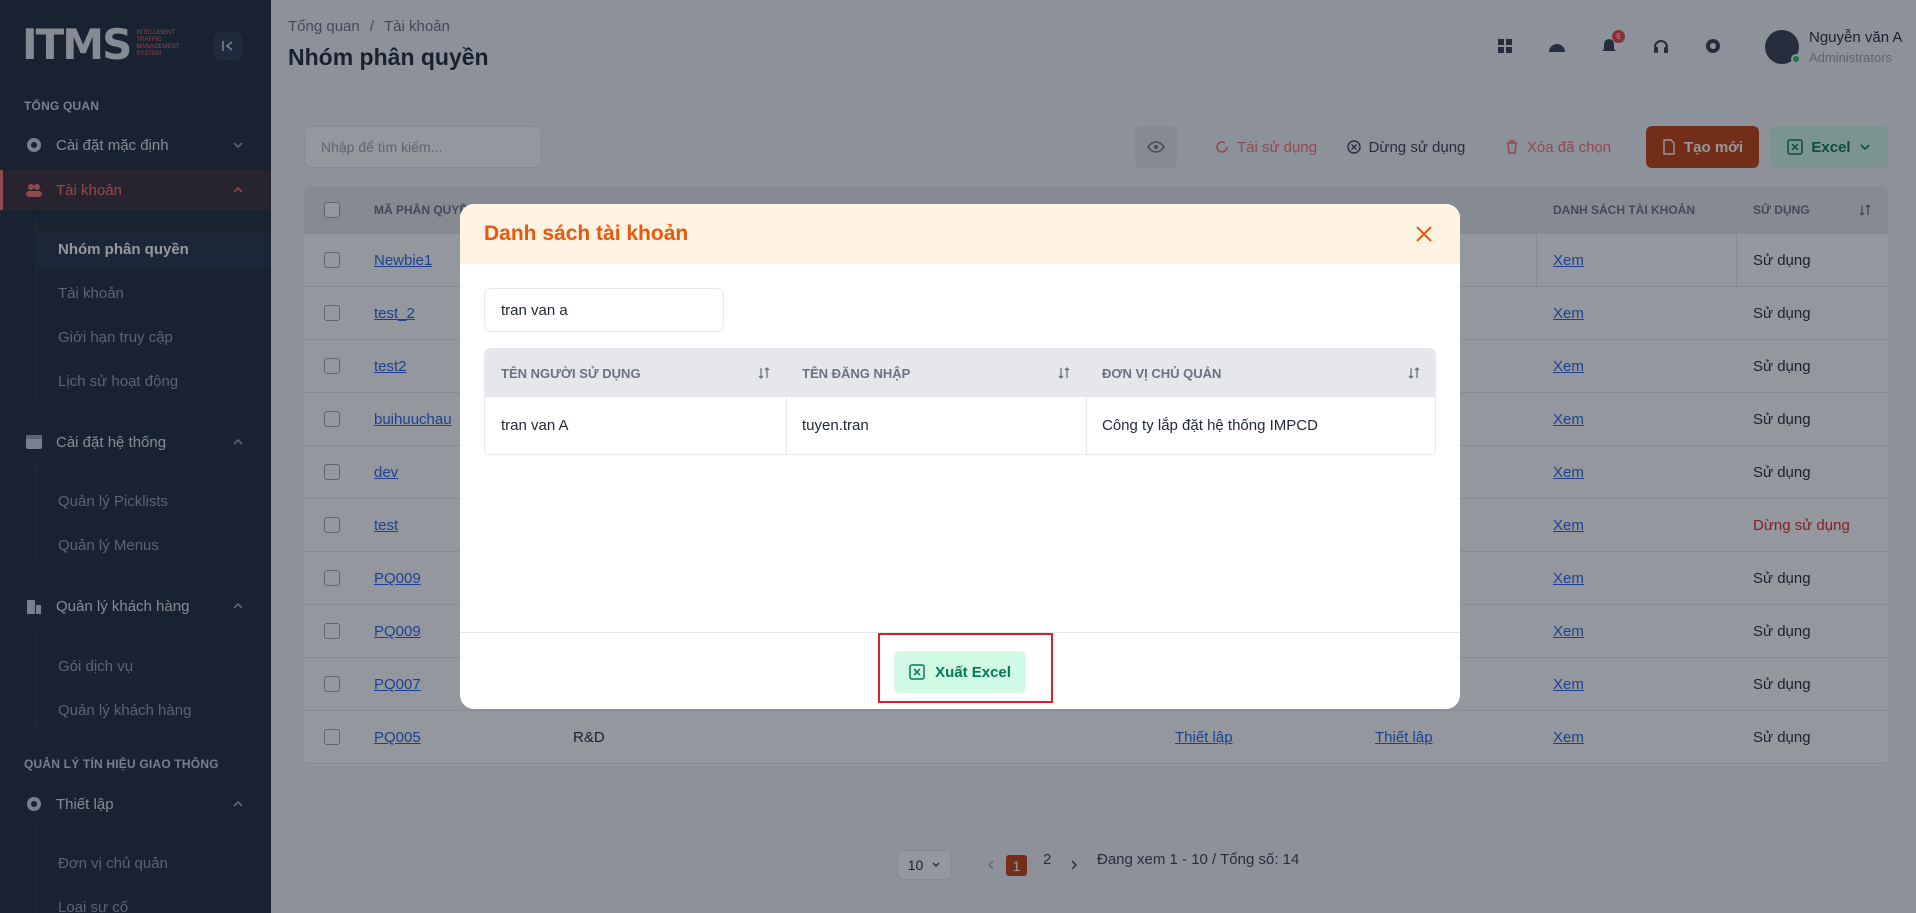 The height and width of the screenshot is (913, 1916). I want to click on close-button, so click(1424, 234).